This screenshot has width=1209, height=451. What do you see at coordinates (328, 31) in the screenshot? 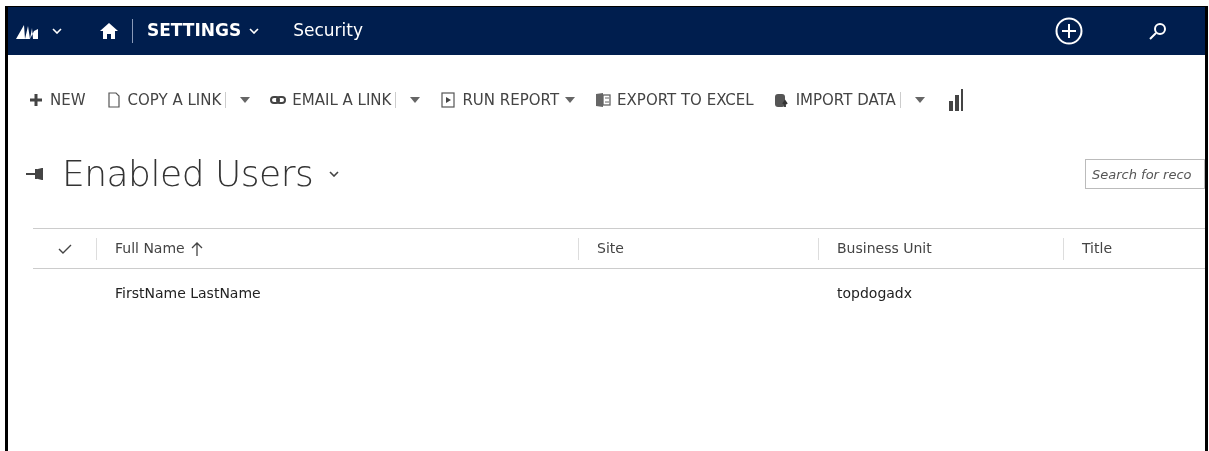
I see `page-title: Security` at bounding box center [328, 31].